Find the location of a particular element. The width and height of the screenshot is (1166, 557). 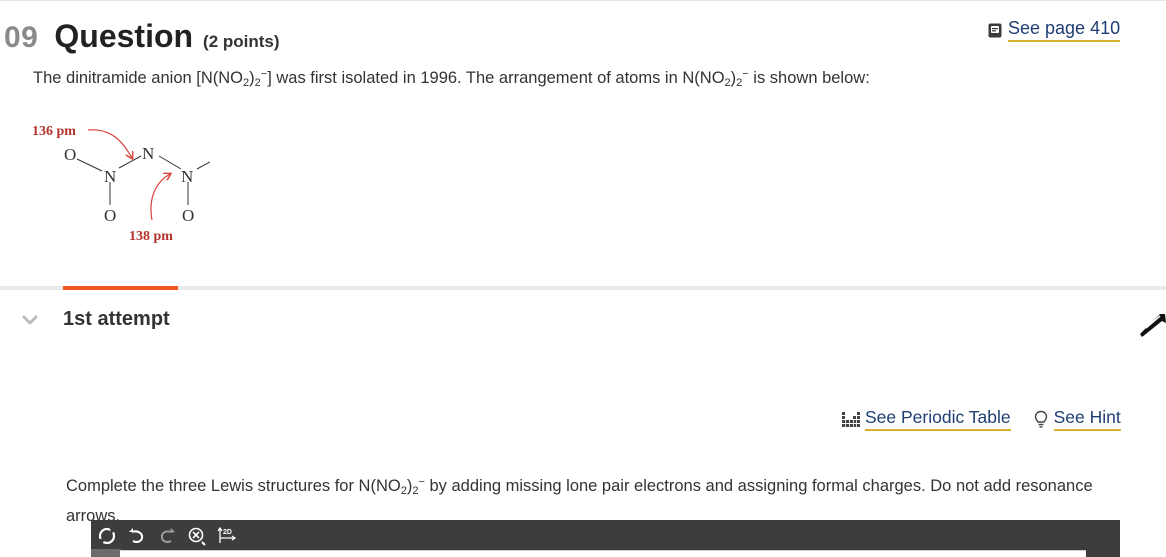

see-hint-link: See Hint is located at coordinates (1077, 419).